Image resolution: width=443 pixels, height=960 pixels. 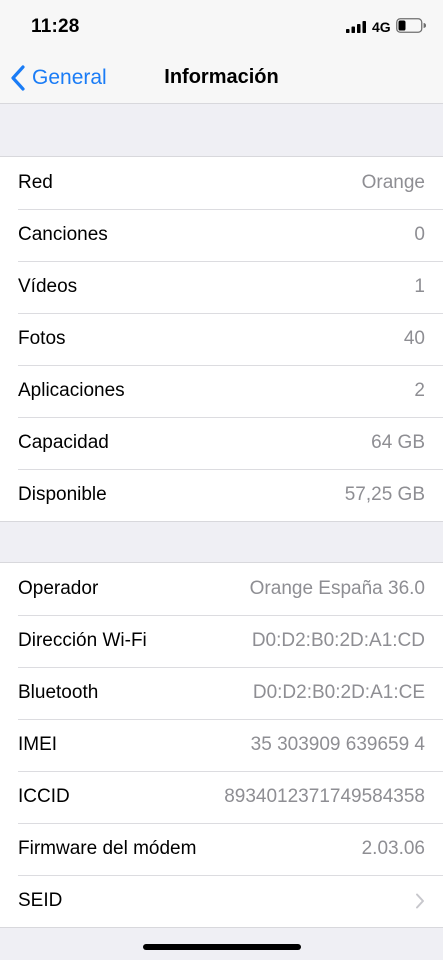 What do you see at coordinates (82, 640) in the screenshot?
I see `row-label: Dirección Wi-Fi` at bounding box center [82, 640].